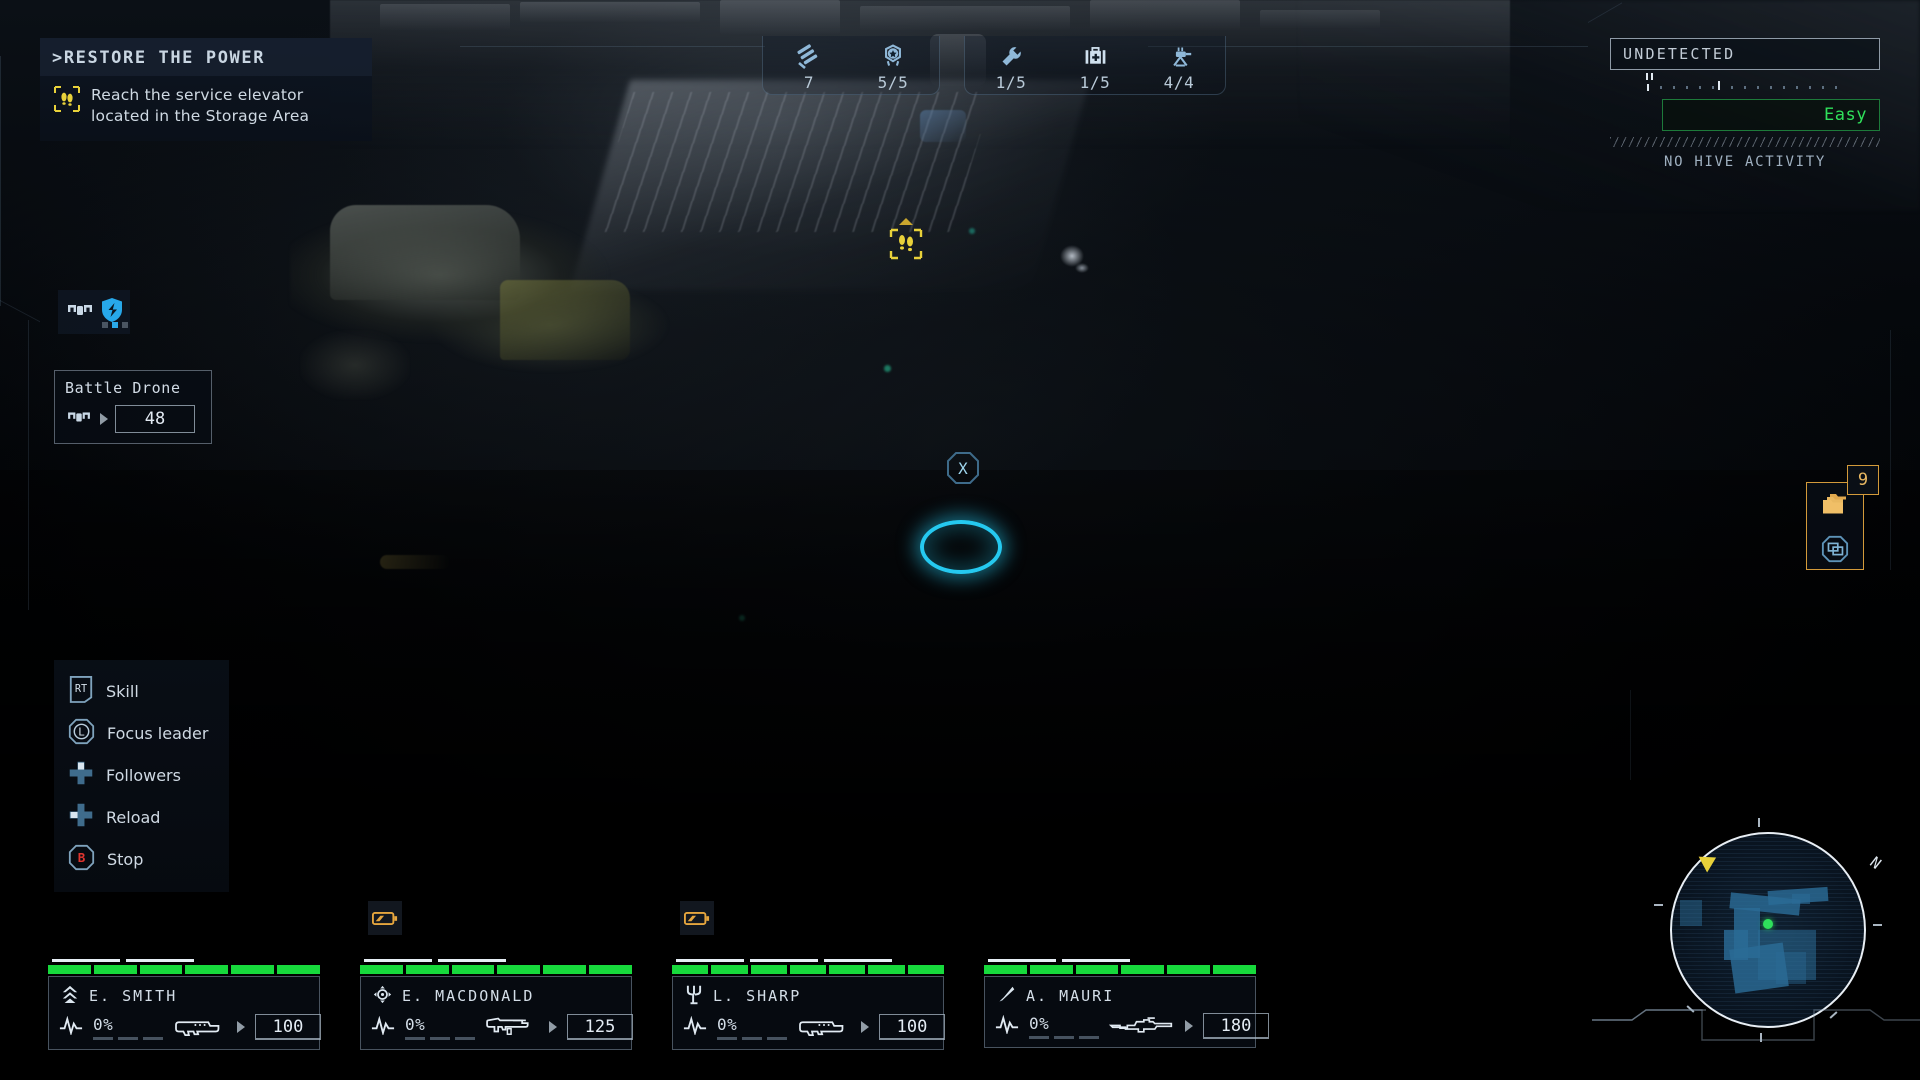 The image size is (1920, 1080). I want to click on inventory-swap-slot, so click(1835, 549).